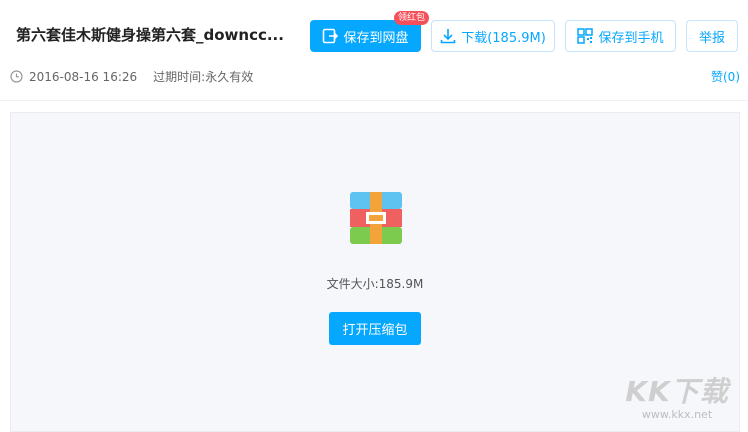 The width and height of the screenshot is (748, 432). Describe the element at coordinates (179, 77) in the screenshot. I see `expire-label: 过期时间:` at that location.